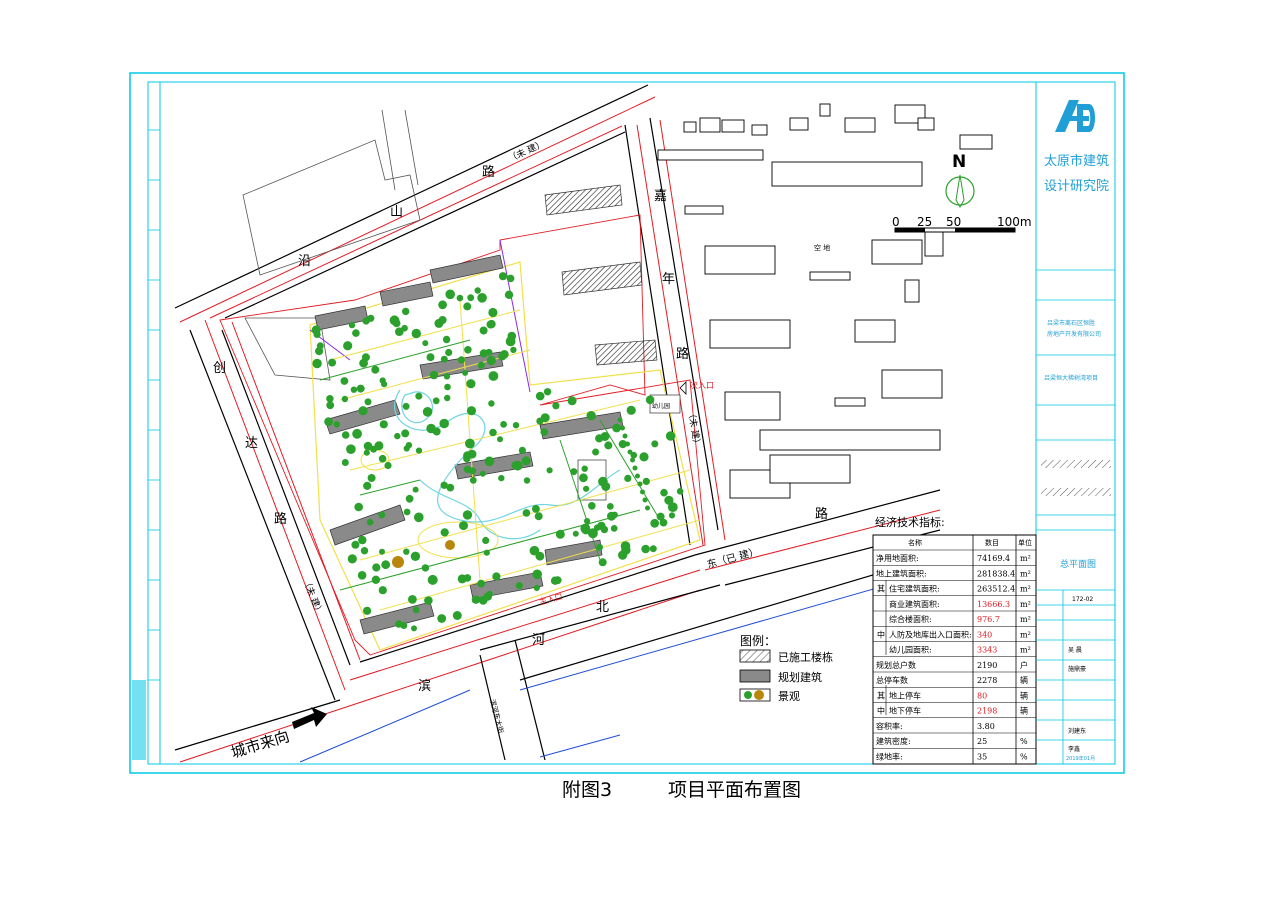  I want to click on drawing-number: 172-02, so click(1082, 599).